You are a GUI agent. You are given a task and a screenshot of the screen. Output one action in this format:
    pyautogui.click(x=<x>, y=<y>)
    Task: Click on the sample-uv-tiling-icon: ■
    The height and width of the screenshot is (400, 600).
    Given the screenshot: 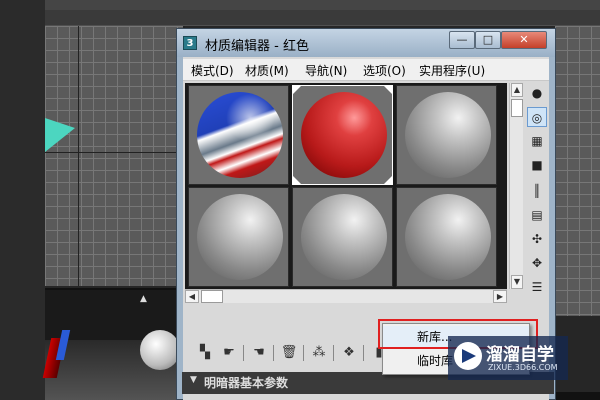 What is the action you would take?
    pyautogui.click(x=537, y=165)
    